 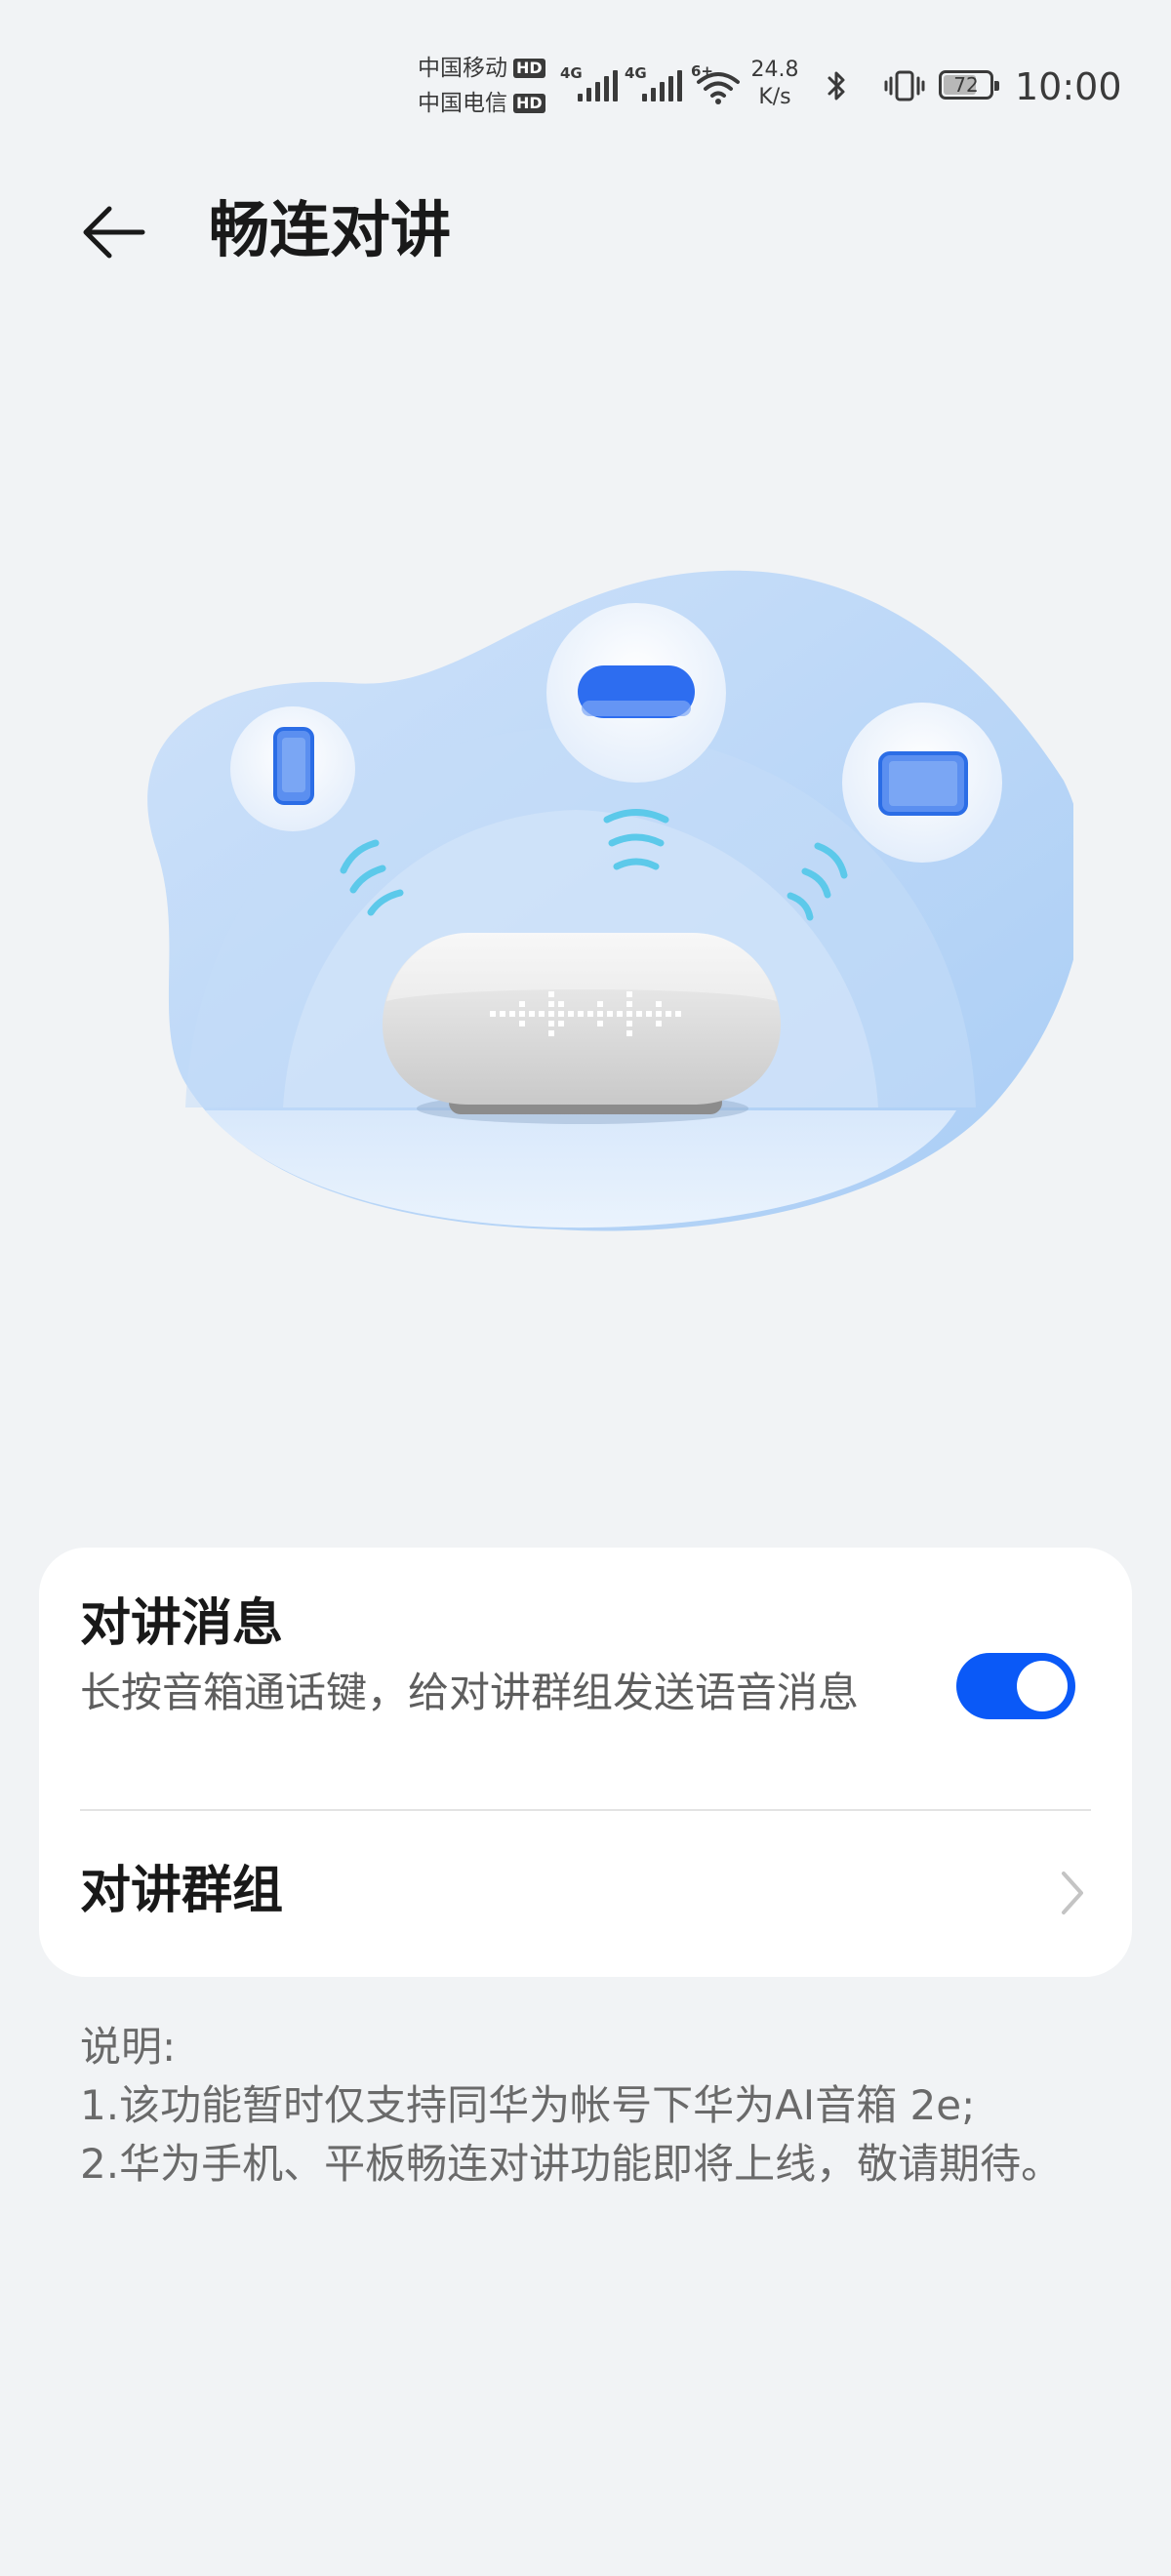 I want to click on sim2-signal-icon: 4G, so click(x=655, y=83).